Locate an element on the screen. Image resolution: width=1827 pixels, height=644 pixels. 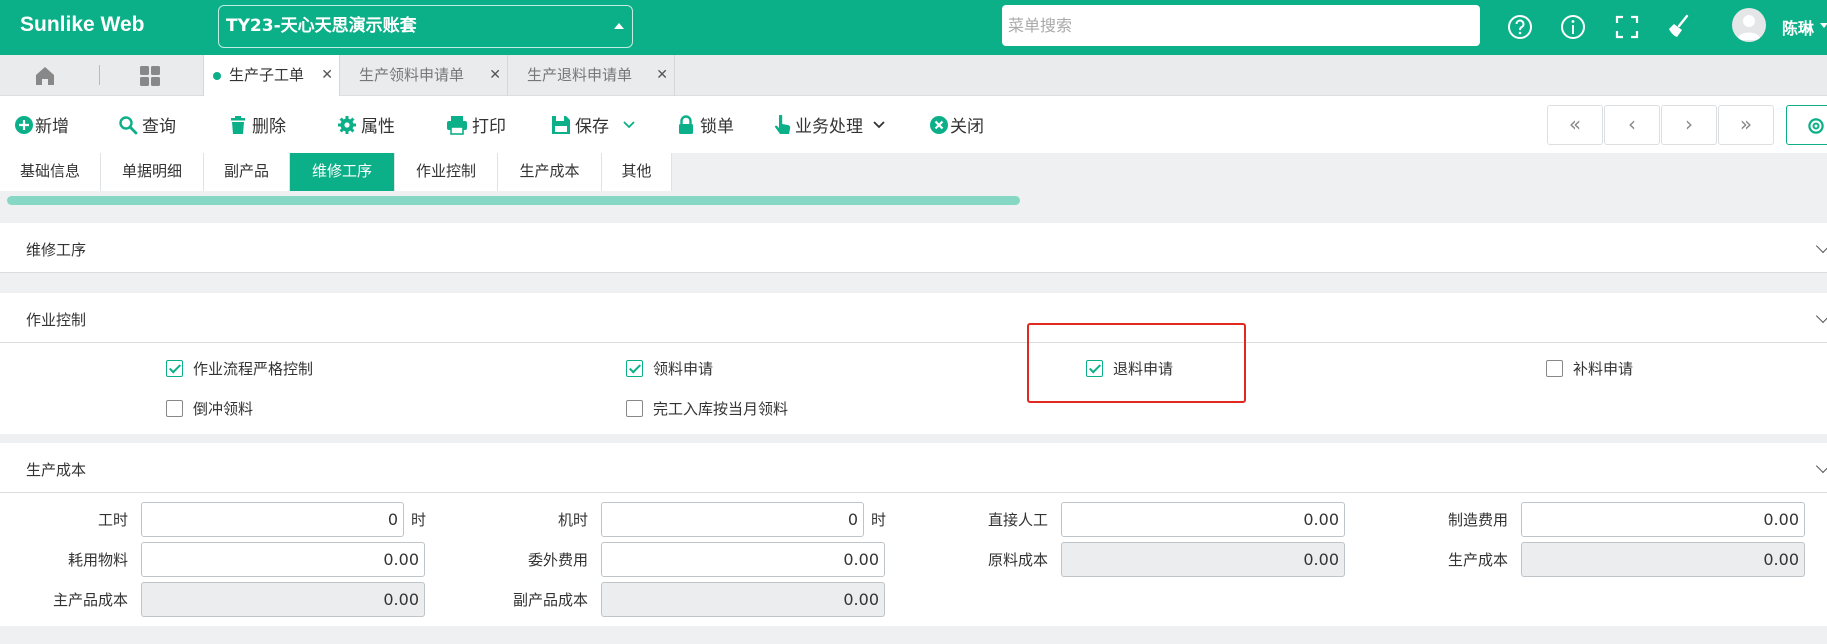
previous-record-button: ‹ is located at coordinates (1632, 125).